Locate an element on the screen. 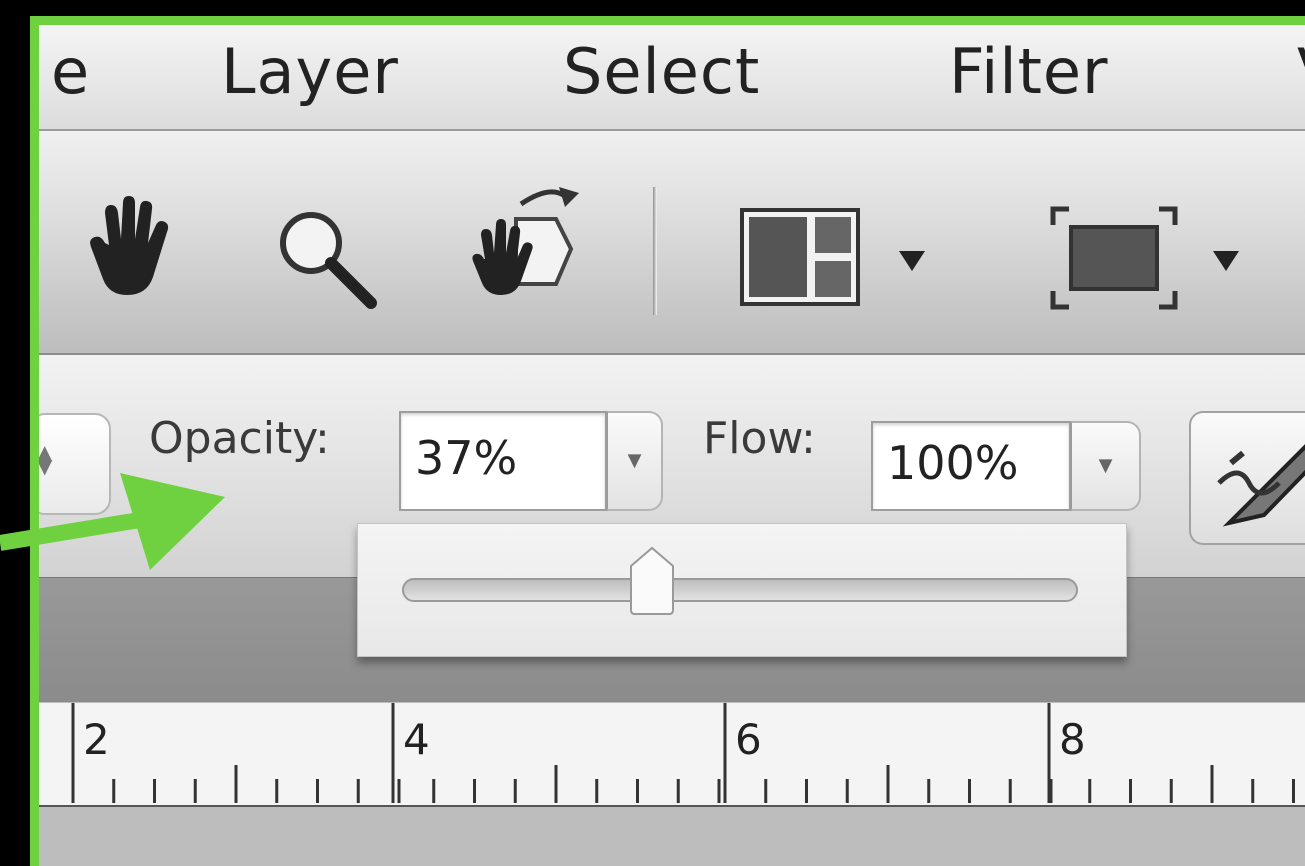 Image resolution: width=1305 pixels, height=866 pixels. airbrush-icon is located at coordinates (1261, 485).